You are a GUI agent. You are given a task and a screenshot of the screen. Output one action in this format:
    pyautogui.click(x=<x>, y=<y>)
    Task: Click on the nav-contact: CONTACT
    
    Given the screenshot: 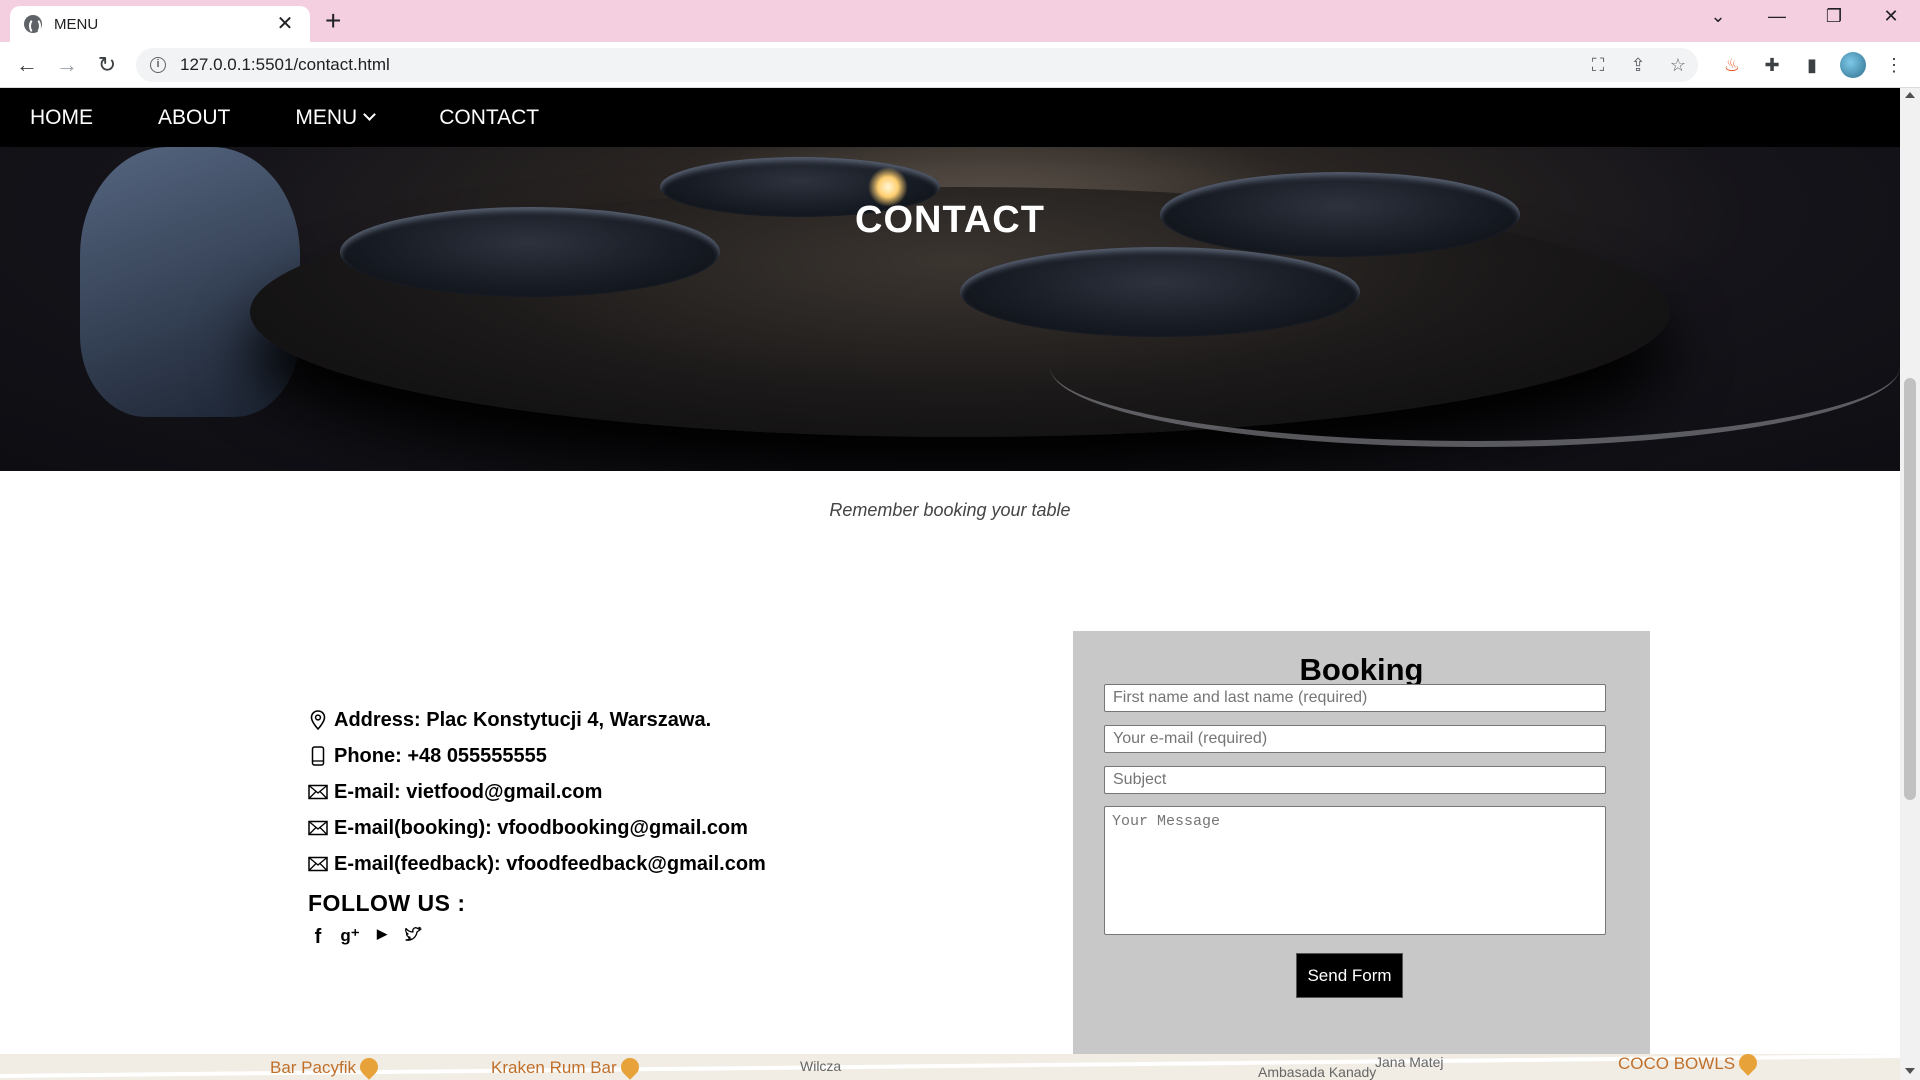 What is the action you would take?
    pyautogui.click(x=489, y=118)
    